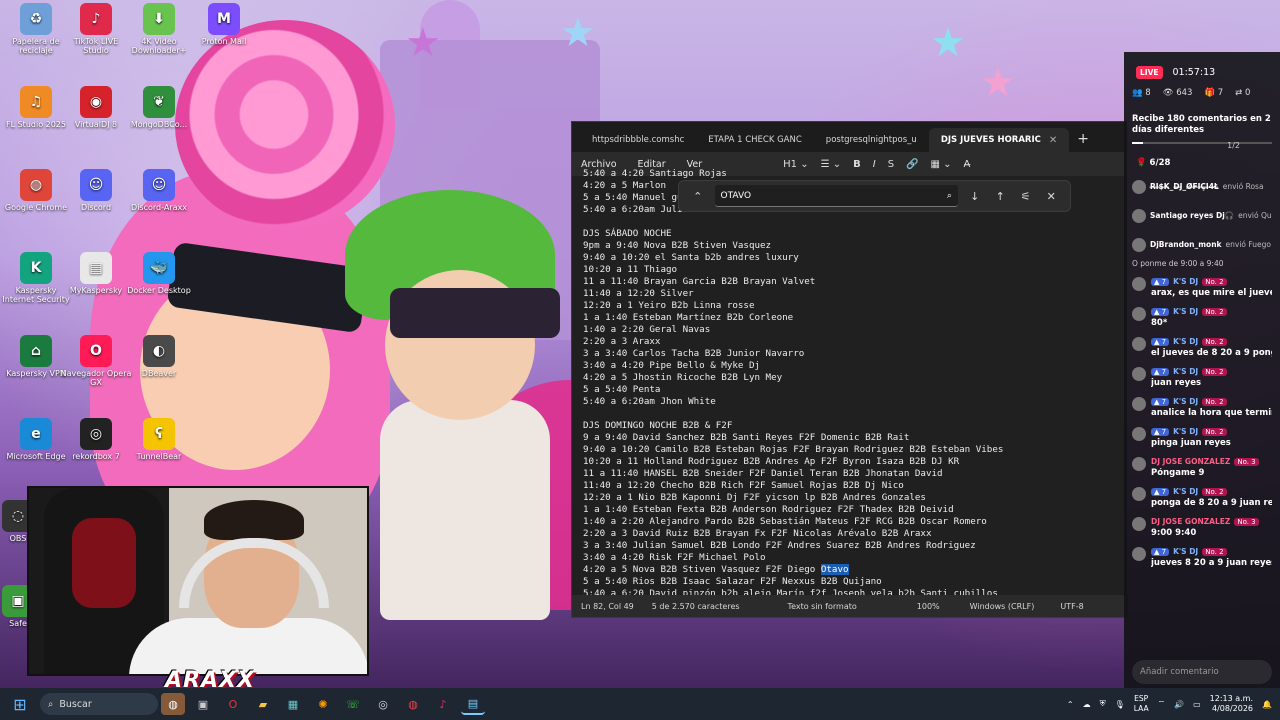 This screenshot has height=720, width=1280. What do you see at coordinates (1070, 704) in the screenshot?
I see `chevron-up-icon: ⌃` at bounding box center [1070, 704].